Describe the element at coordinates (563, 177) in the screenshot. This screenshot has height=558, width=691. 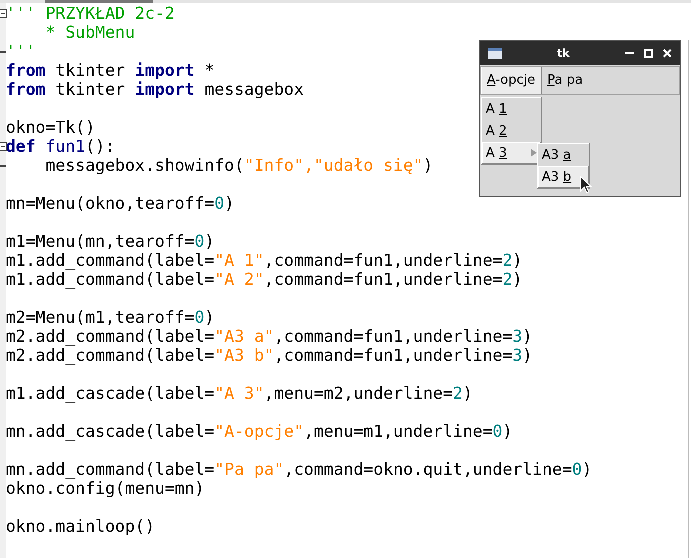
I see `menu-item: A3 b` at that location.